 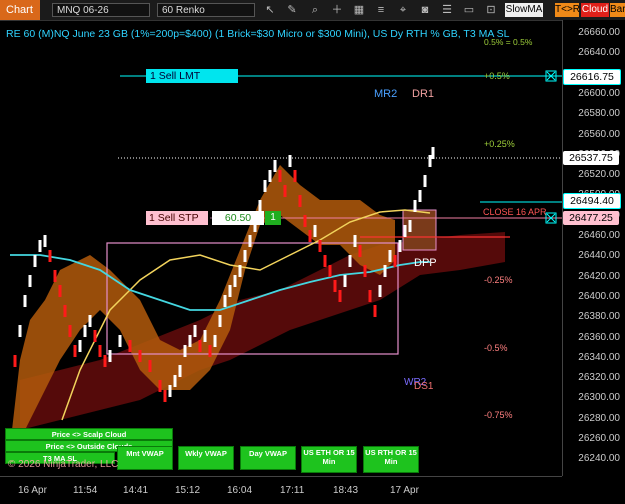 I want to click on stp-quantity: 1, so click(x=273, y=218).